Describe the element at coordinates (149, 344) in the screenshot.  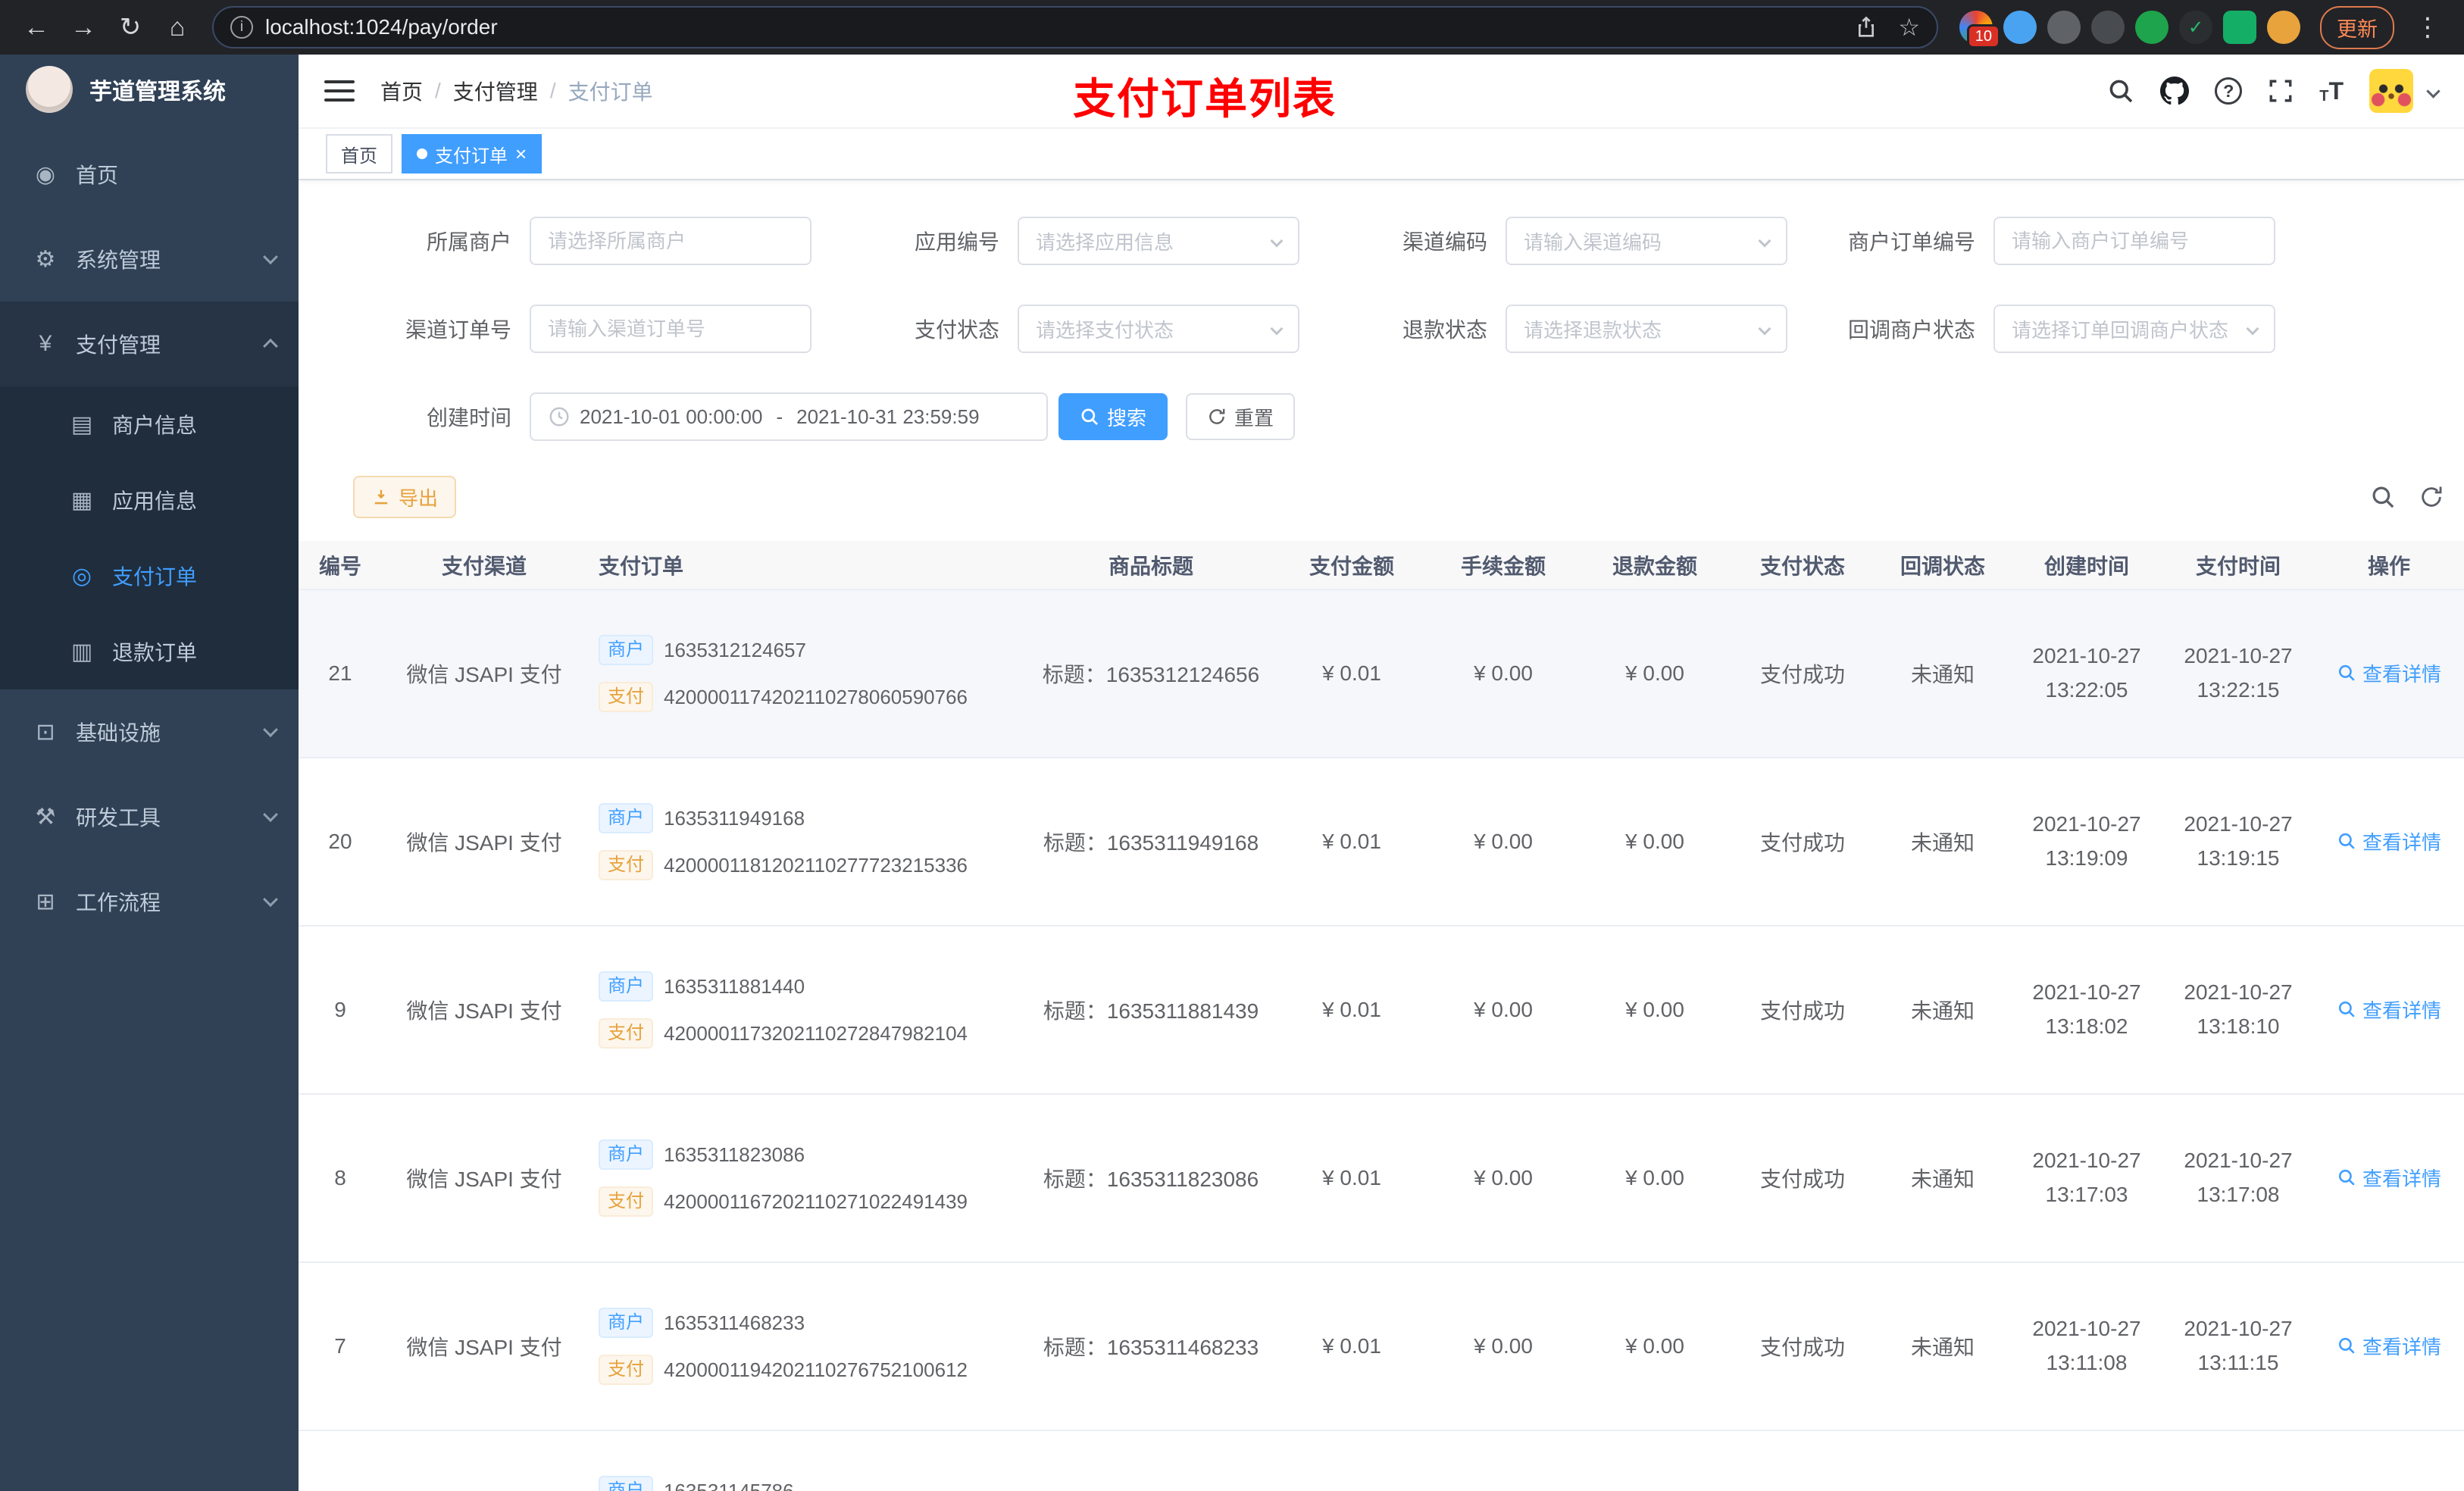
I see `sidebar-item-payment: ¥ 支付管理` at that location.